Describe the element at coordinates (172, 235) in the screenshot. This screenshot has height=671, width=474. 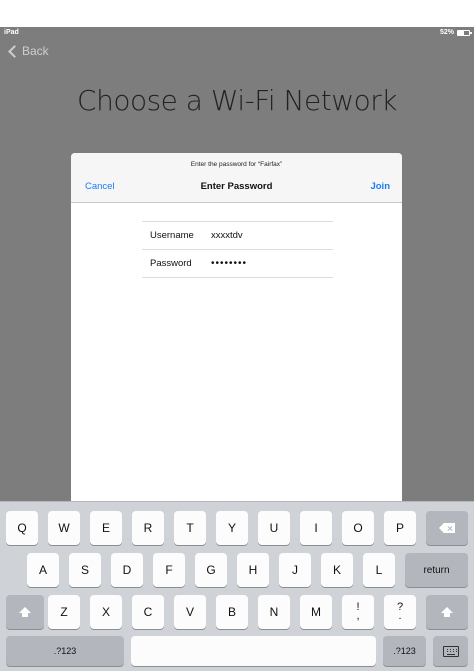
I see `username-label: Username` at that location.